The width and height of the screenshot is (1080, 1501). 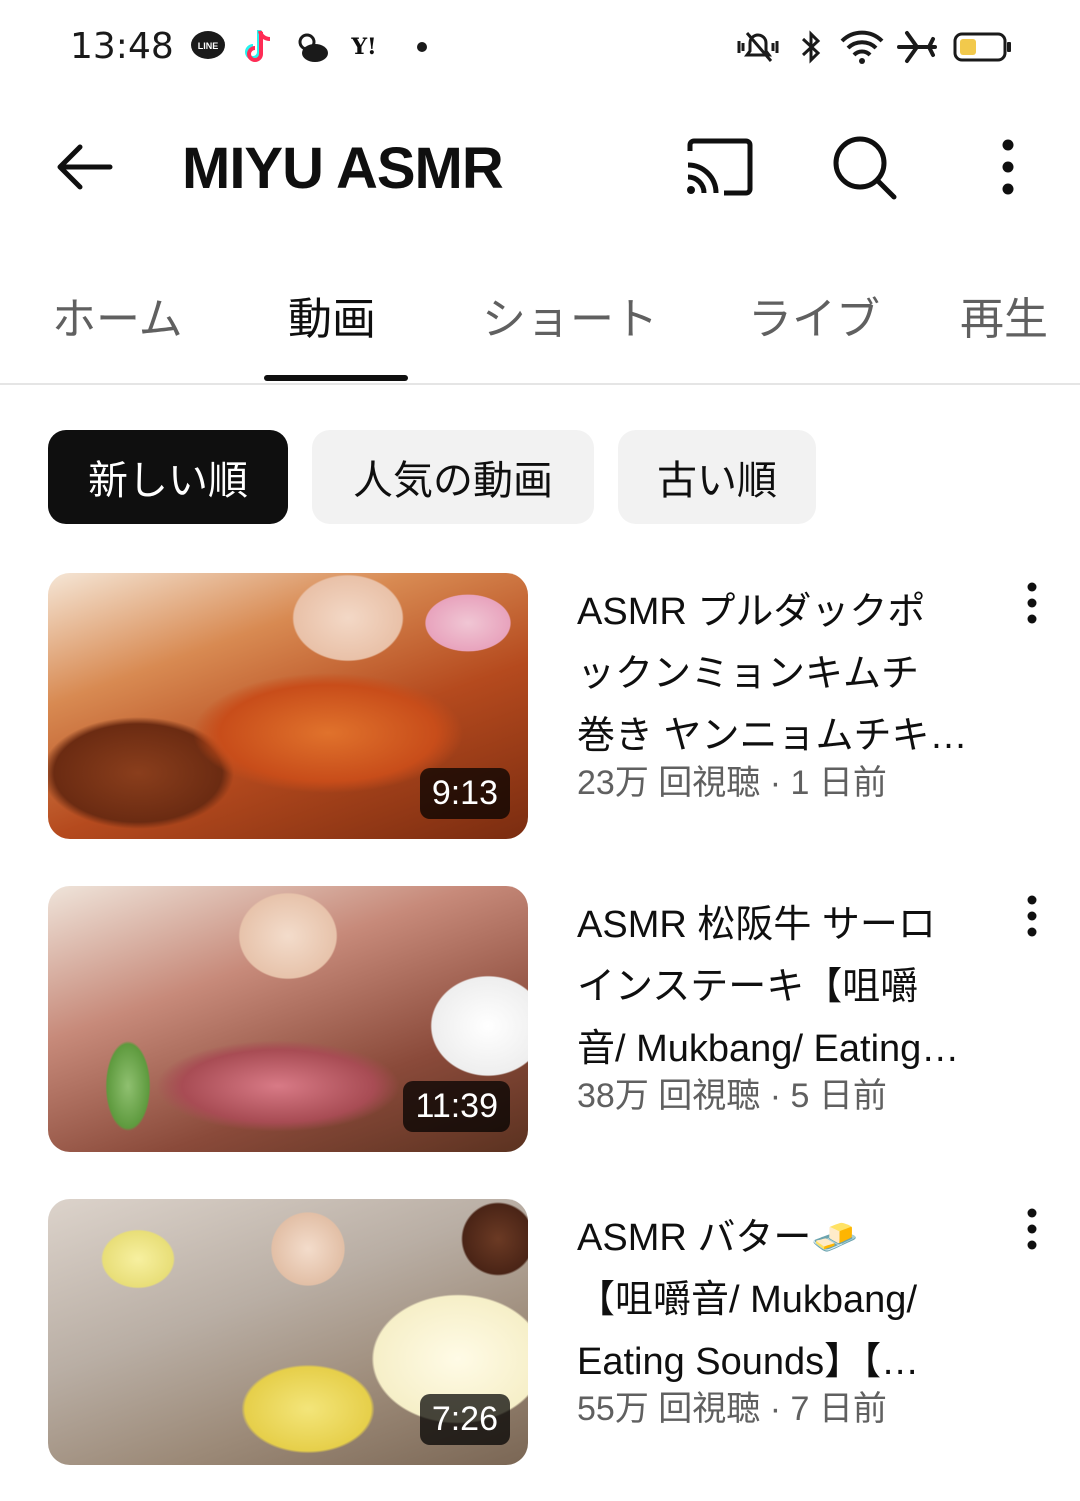 What do you see at coordinates (814, 315) in the screenshot?
I see `tab-live: ライブ` at bounding box center [814, 315].